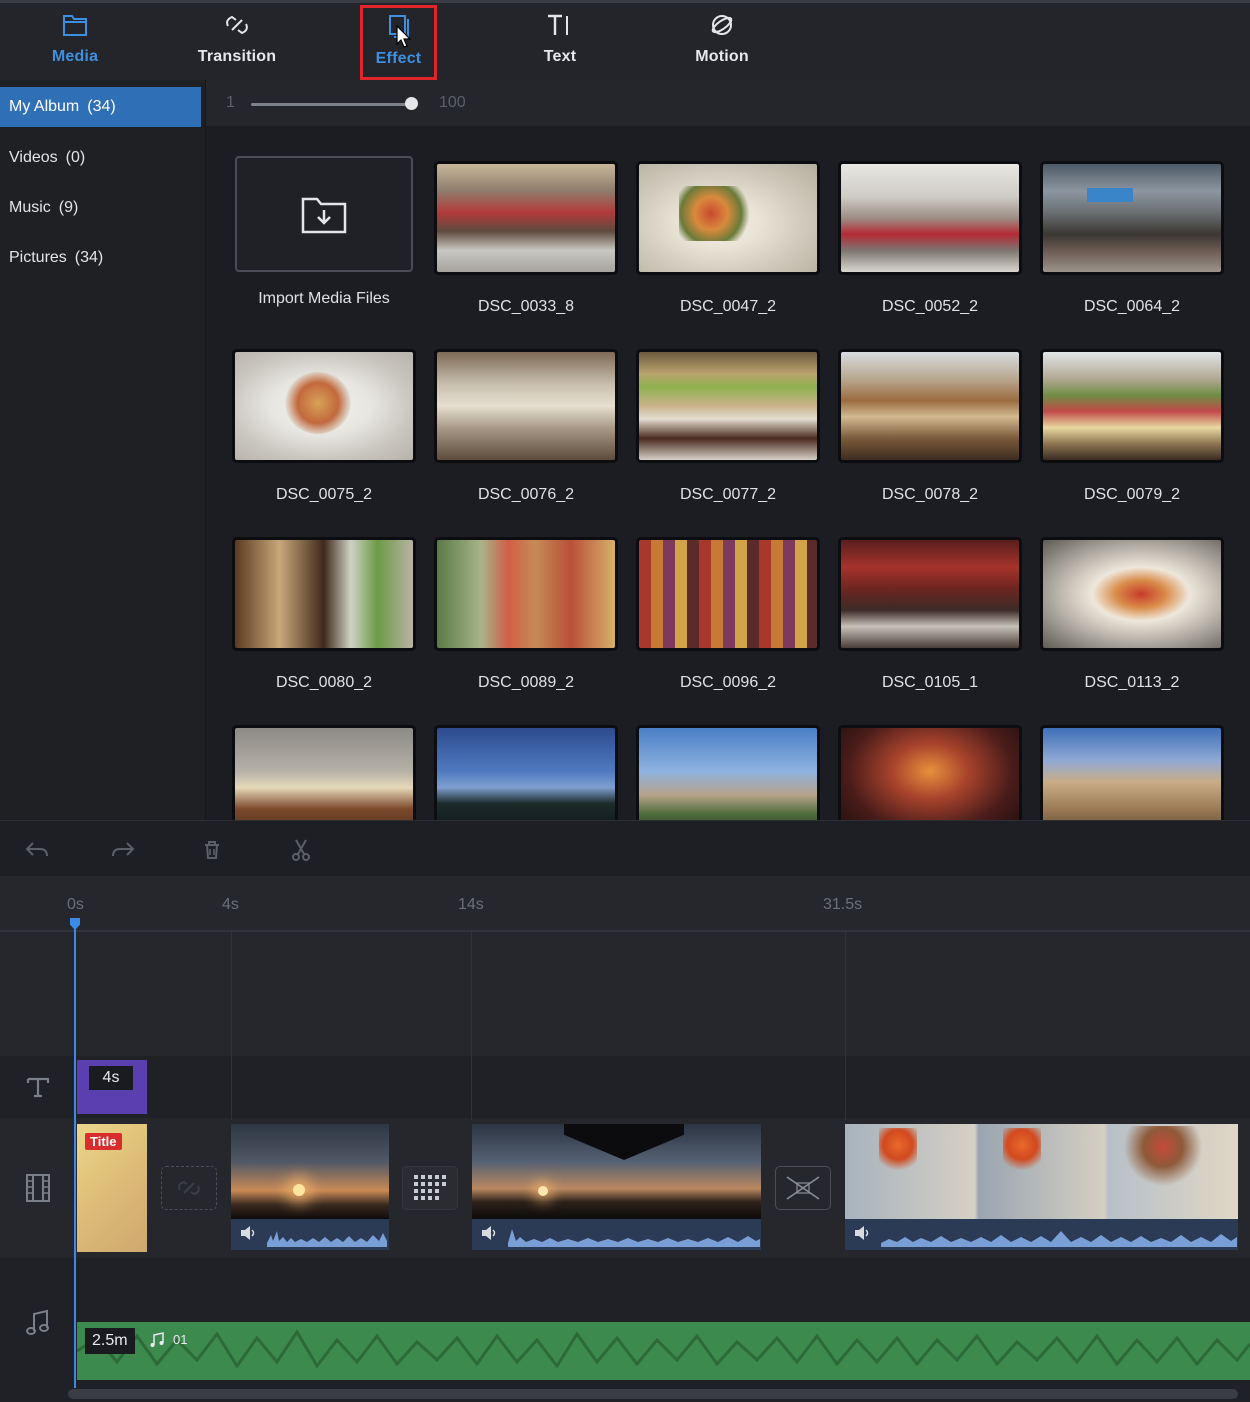  I want to click on tab-media-label: Media, so click(75, 56).